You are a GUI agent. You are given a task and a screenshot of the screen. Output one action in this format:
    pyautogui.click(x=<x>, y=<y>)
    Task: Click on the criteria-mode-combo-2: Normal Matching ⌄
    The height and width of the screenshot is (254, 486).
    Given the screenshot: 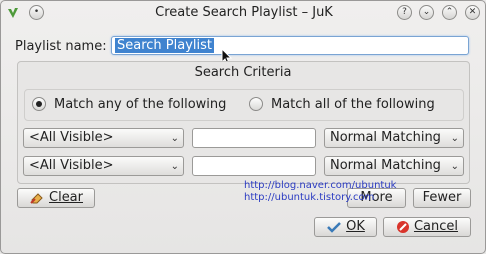 What is the action you would take?
    pyautogui.click(x=394, y=166)
    